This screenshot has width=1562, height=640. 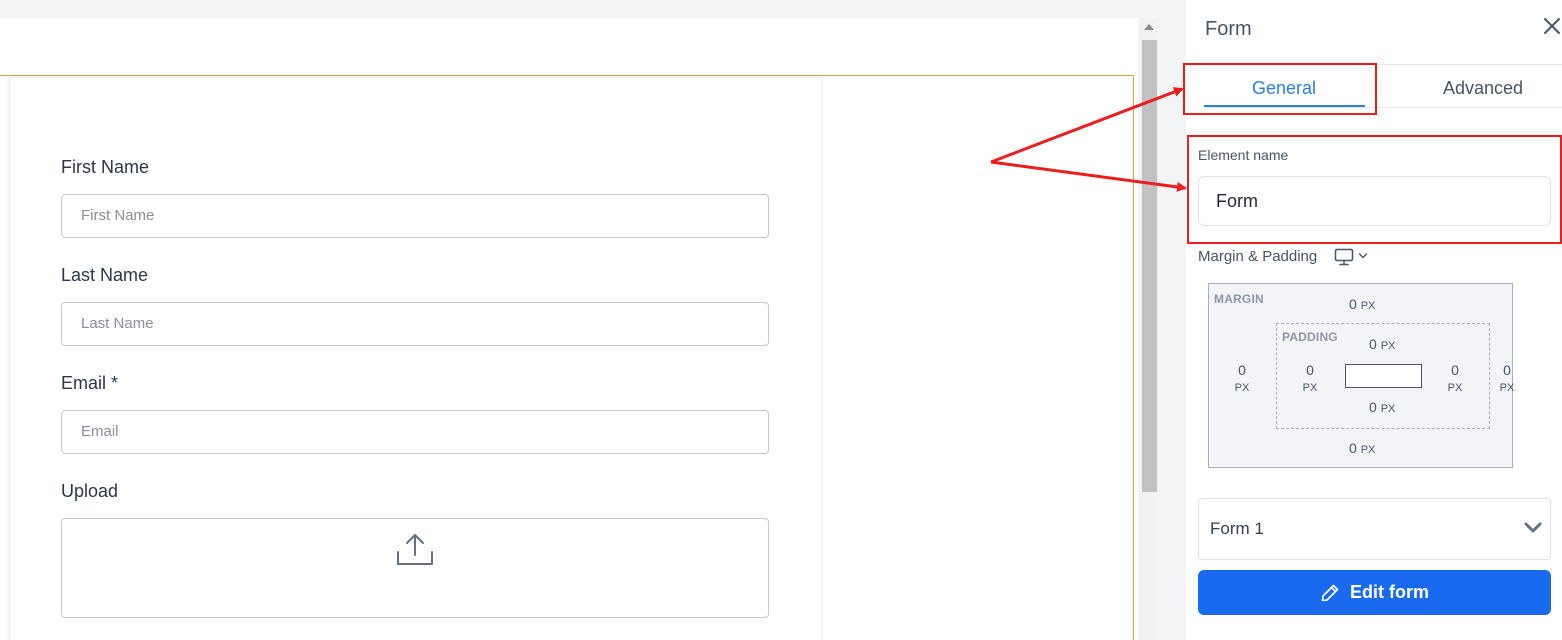 I want to click on form-select-value: Form 1, so click(x=1237, y=528).